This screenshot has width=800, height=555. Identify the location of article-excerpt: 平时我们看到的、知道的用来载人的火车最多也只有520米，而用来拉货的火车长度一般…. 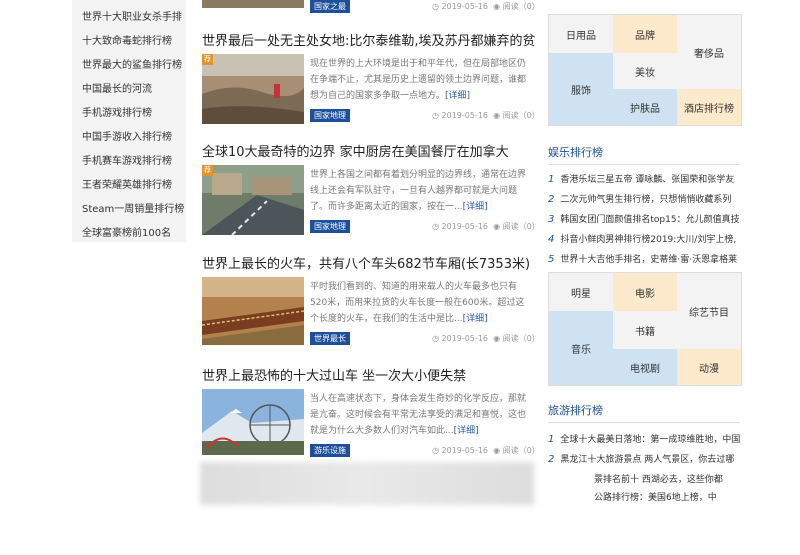
(420, 303).